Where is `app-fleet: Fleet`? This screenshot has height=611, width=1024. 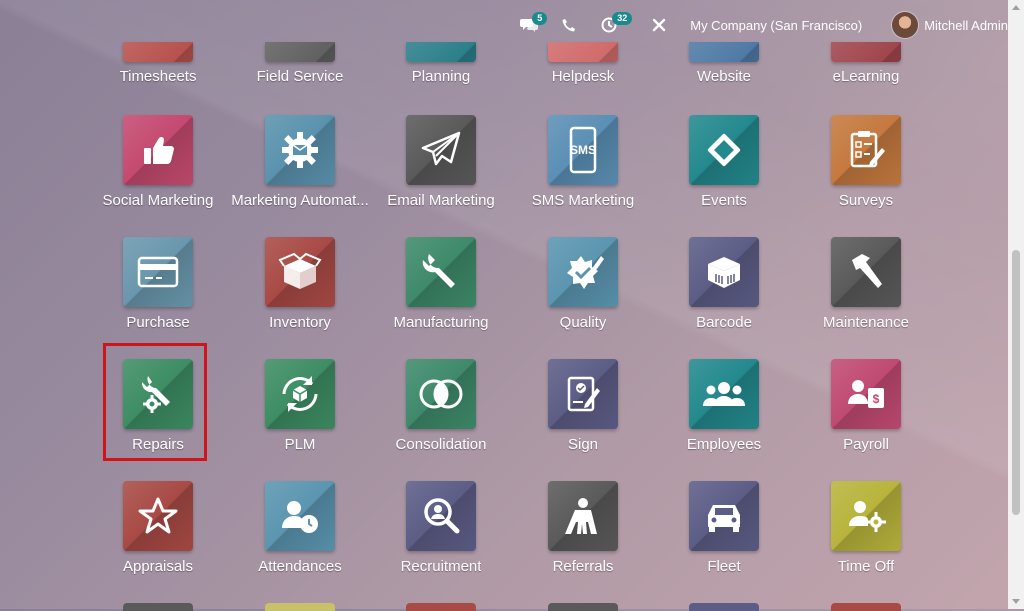 app-fleet: Fleet is located at coordinates (724, 541).